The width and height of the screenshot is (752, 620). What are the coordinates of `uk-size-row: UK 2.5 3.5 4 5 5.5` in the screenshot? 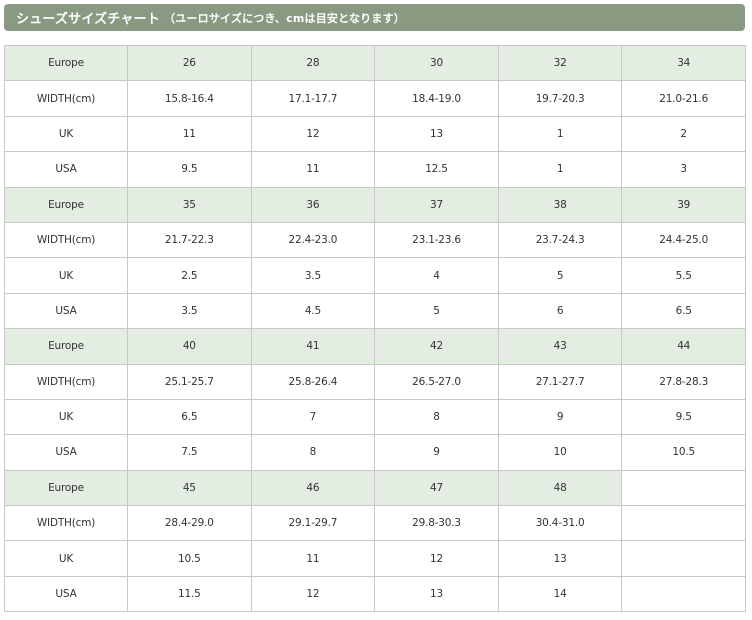 It's located at (375, 275).